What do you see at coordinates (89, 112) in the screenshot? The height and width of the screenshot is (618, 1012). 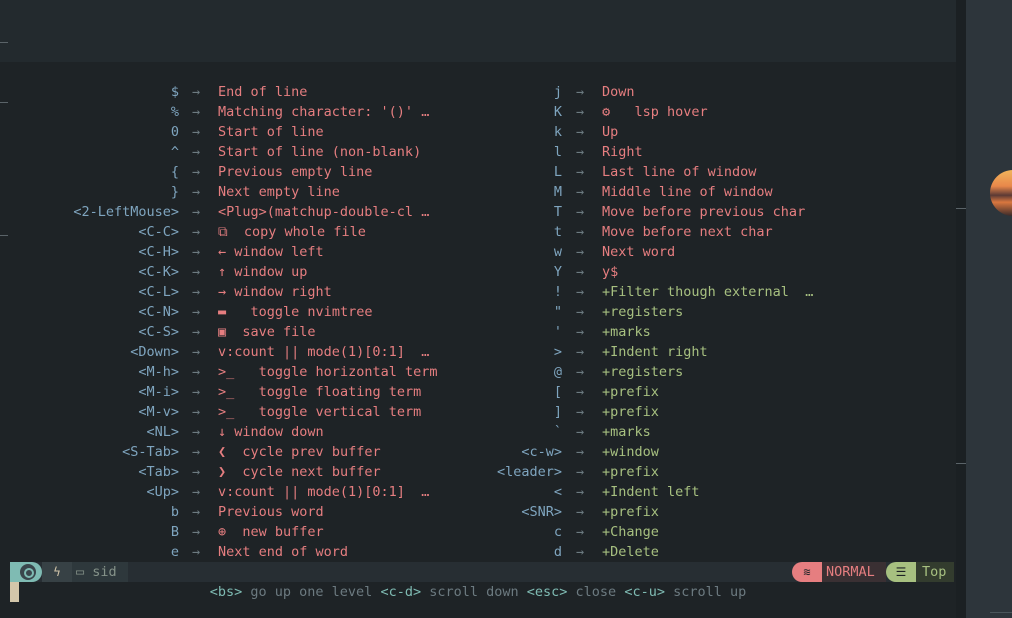 I see `keymap-key: %` at bounding box center [89, 112].